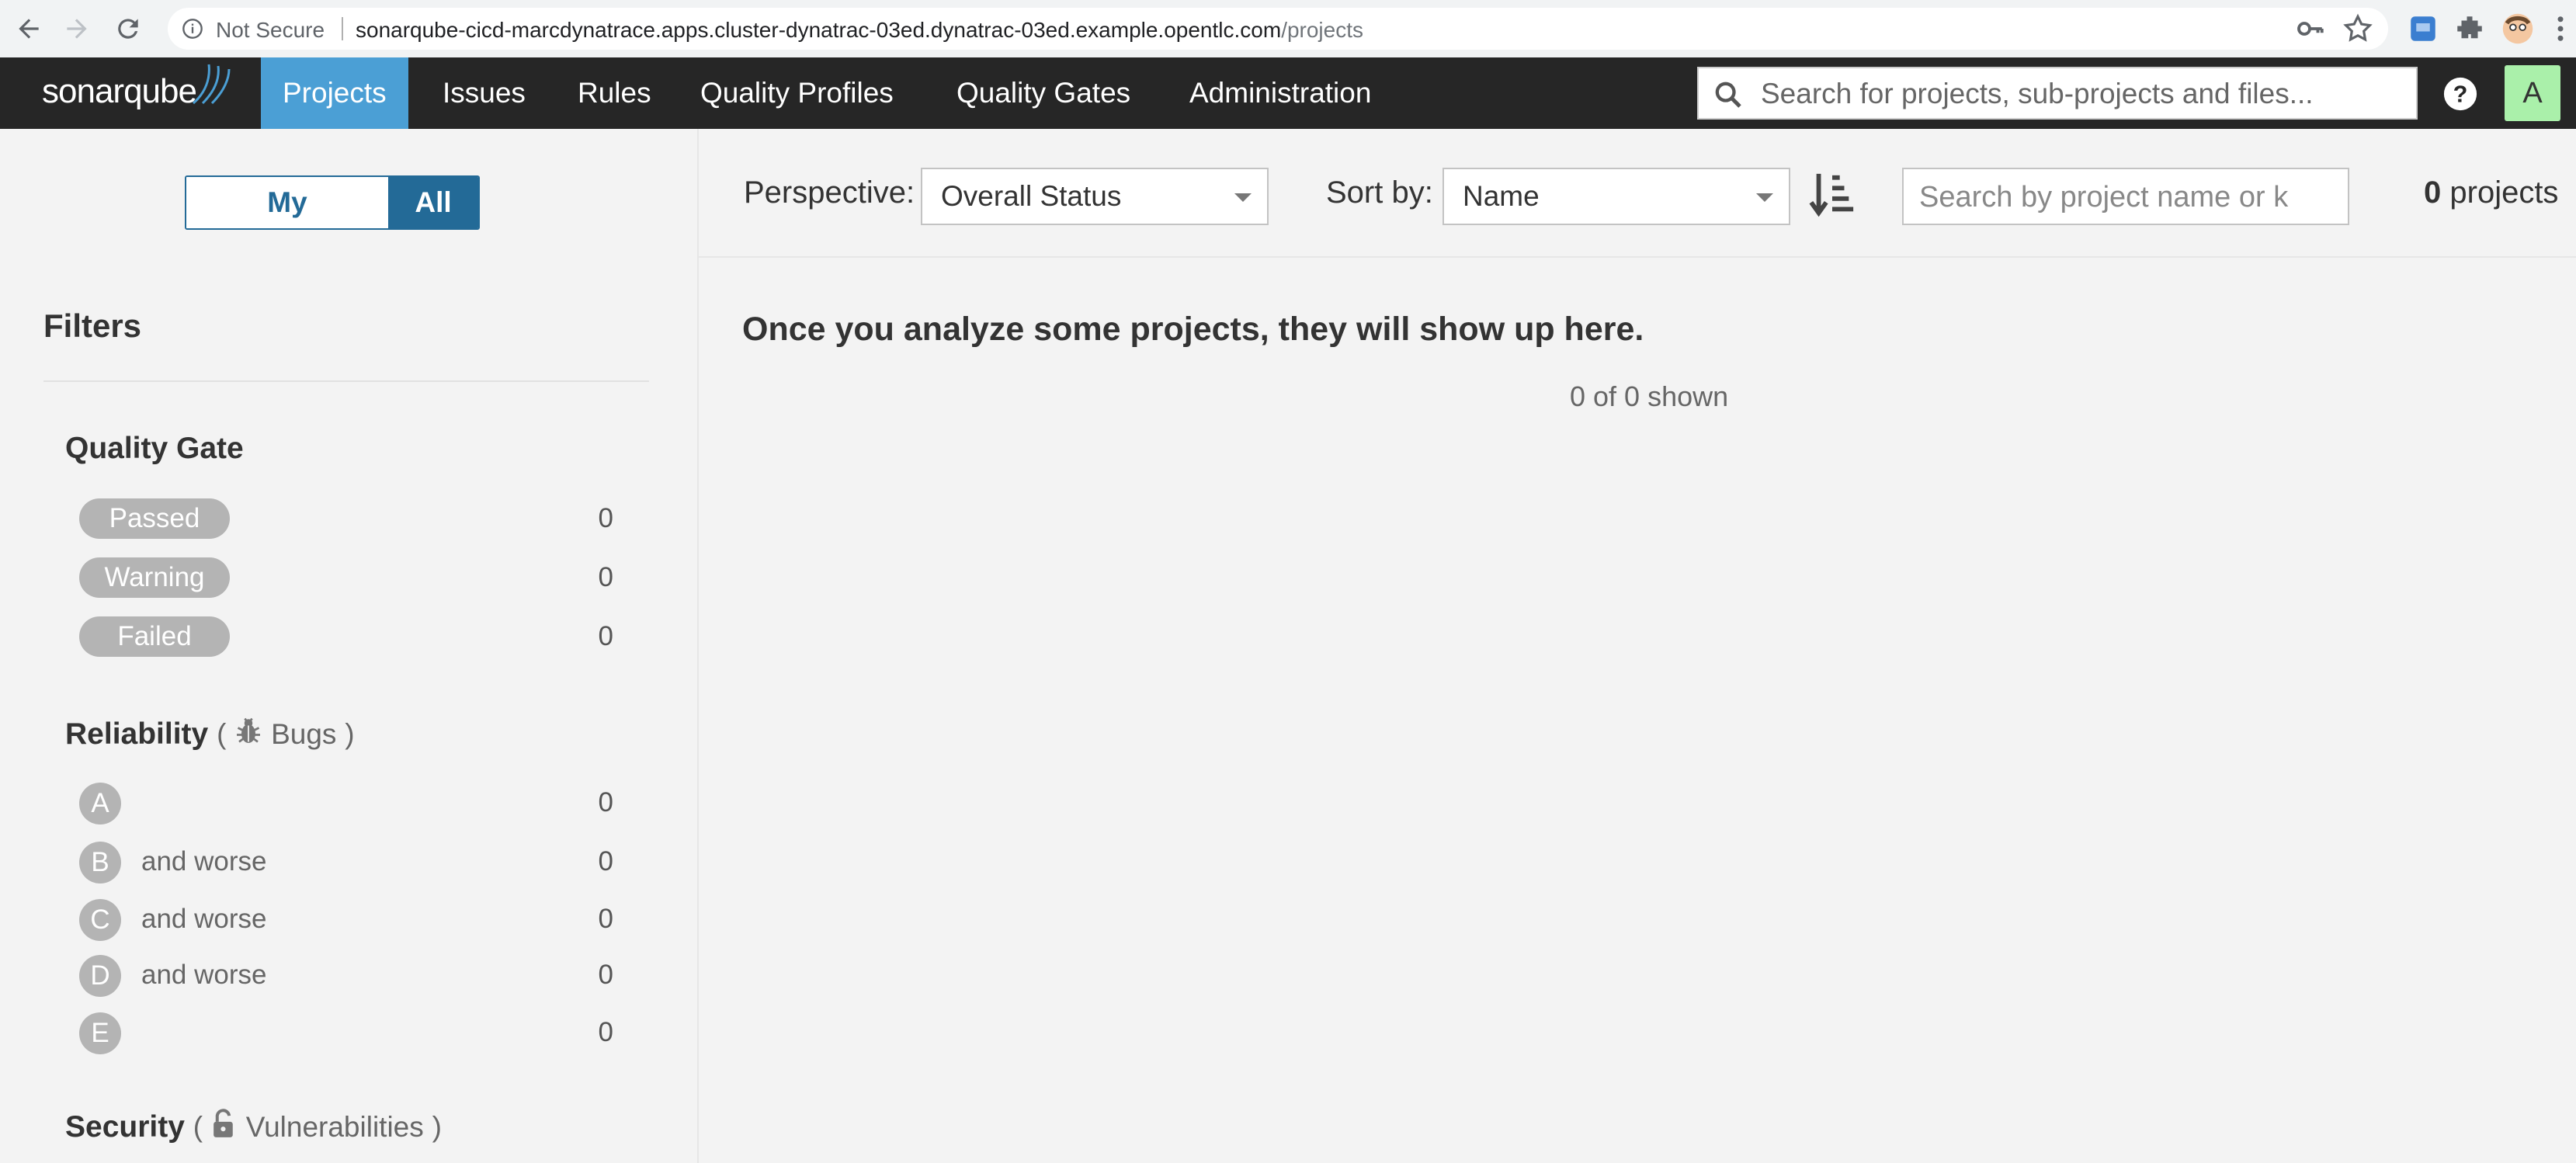 The height and width of the screenshot is (1163, 2576). Describe the element at coordinates (100, 863) in the screenshot. I see `rating-b-badge: B` at that location.